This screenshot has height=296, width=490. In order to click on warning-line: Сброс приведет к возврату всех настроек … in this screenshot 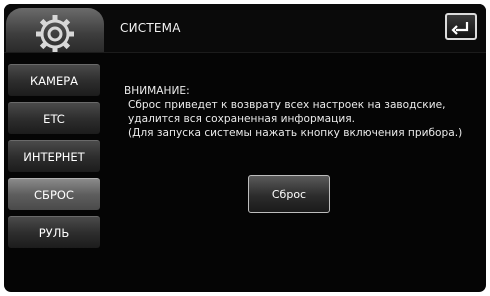, I will do `click(287, 105)`.